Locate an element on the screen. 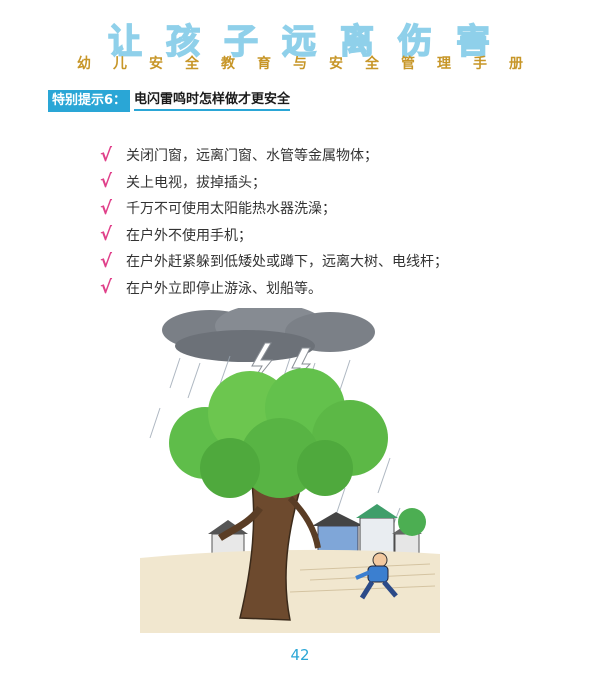 This screenshot has height=700, width=600. tip-heading: 特别提示6： 电闪雷鸣时怎样做才更安全 is located at coordinates (169, 101).